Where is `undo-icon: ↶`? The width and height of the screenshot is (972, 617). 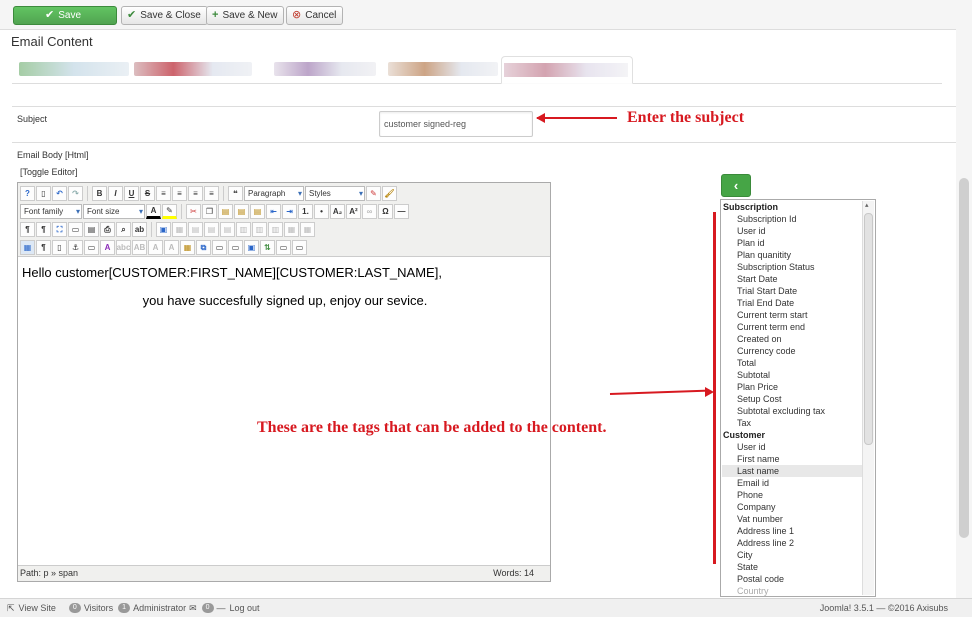
undo-icon: ↶ is located at coordinates (59, 193).